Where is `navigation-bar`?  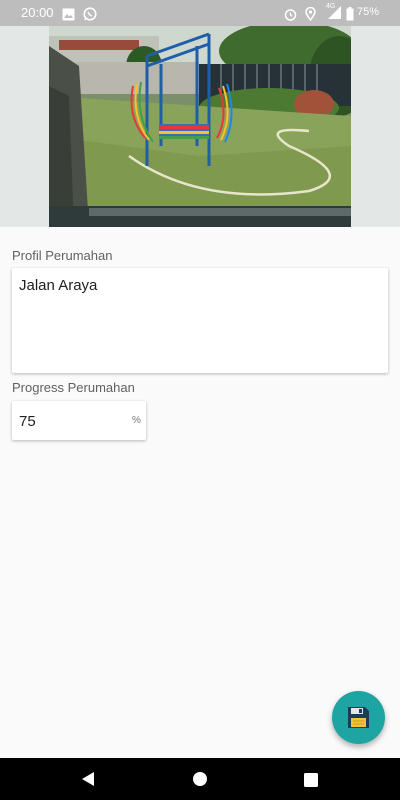
navigation-bar is located at coordinates (200, 779).